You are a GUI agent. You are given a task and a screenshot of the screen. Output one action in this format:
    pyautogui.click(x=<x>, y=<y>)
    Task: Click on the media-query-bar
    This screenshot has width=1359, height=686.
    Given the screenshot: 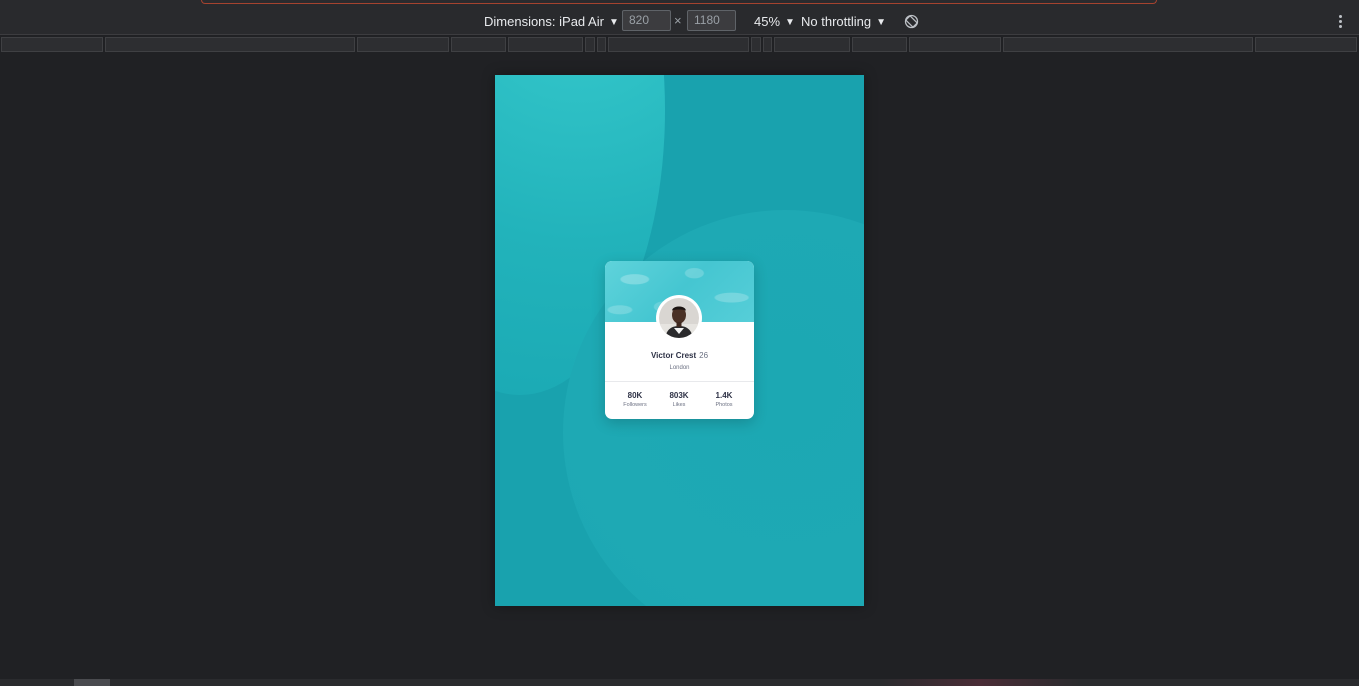 What is the action you would take?
    pyautogui.click(x=679, y=44)
    